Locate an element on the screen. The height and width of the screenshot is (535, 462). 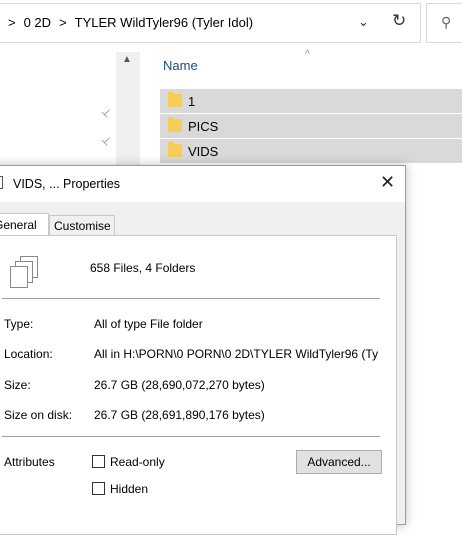
file-row: VIDS is located at coordinates (311, 151).